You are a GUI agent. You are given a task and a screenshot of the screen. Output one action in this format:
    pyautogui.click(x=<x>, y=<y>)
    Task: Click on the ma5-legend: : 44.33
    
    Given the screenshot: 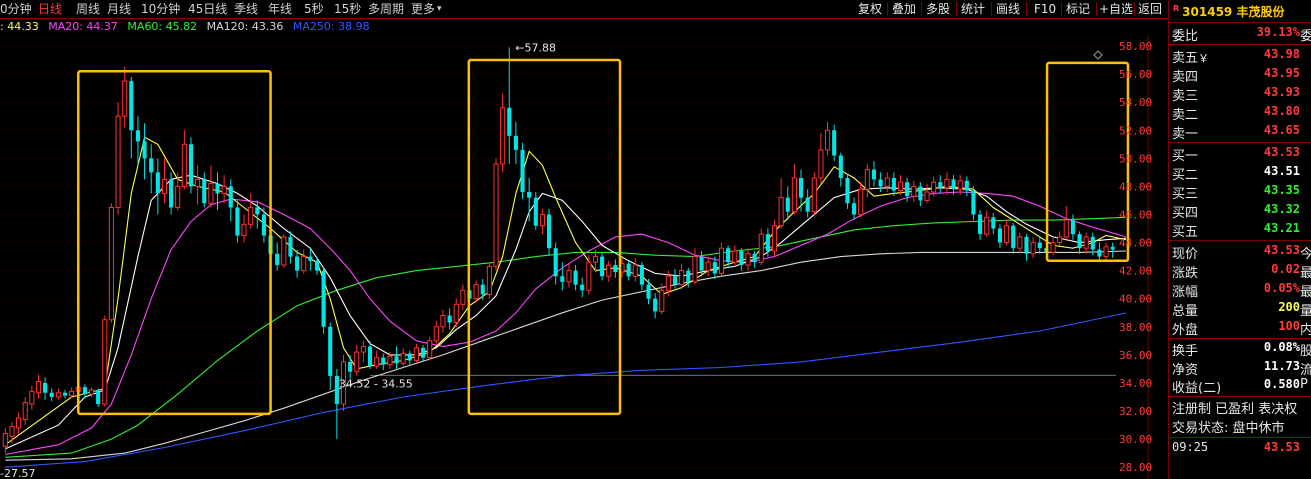 What is the action you would take?
    pyautogui.click(x=19, y=26)
    